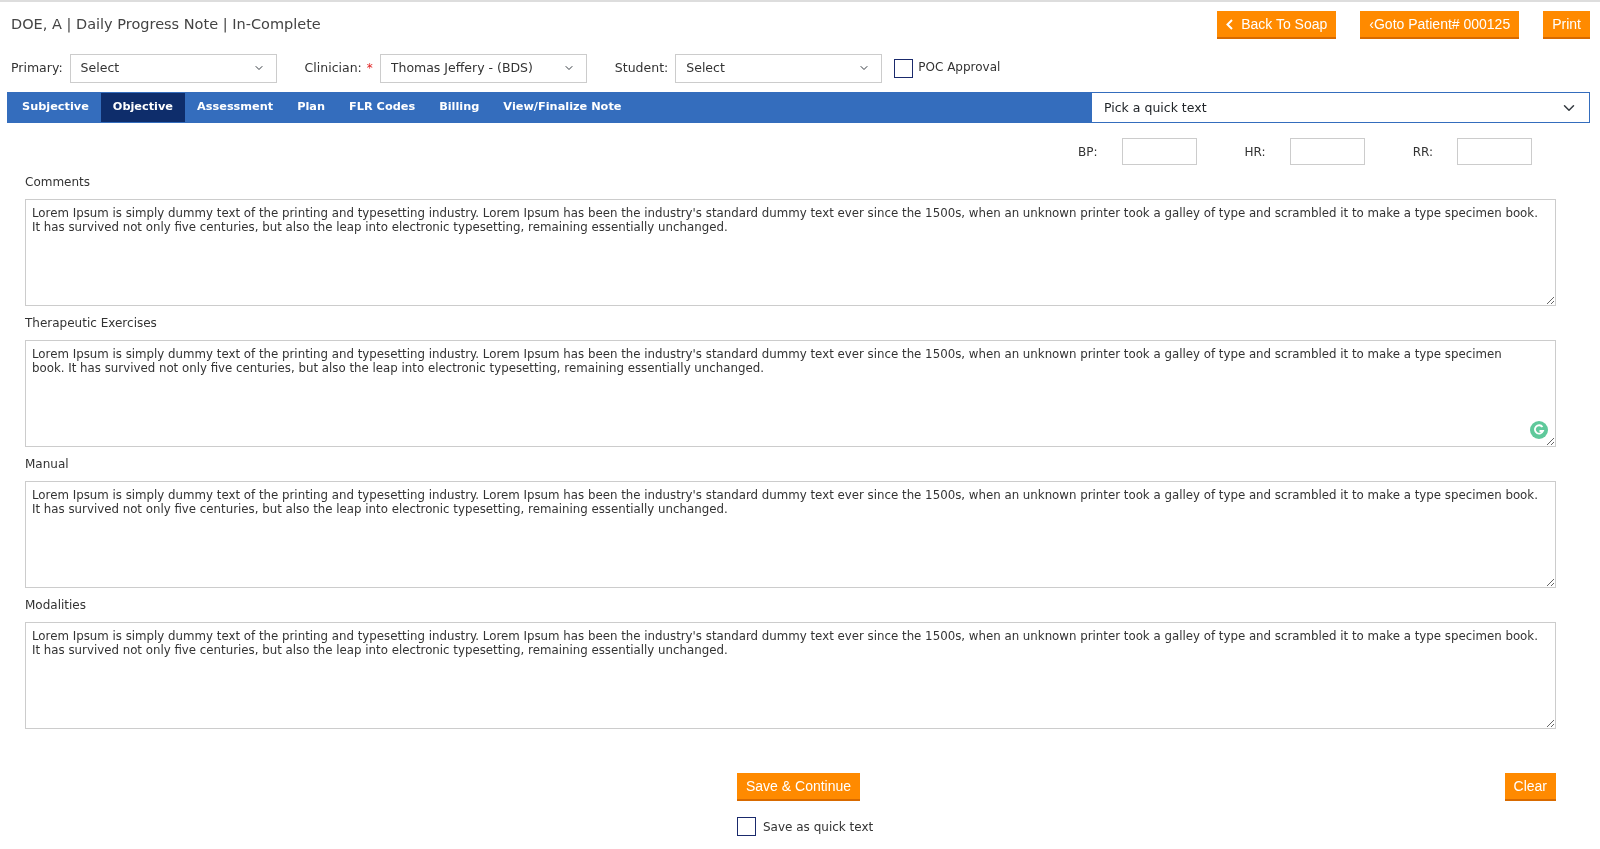 This screenshot has width=1600, height=849. What do you see at coordinates (37, 67) in the screenshot?
I see `field-label: Primary:` at bounding box center [37, 67].